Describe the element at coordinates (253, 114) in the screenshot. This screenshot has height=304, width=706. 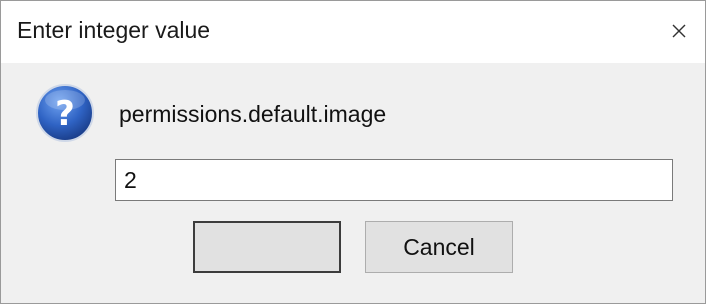
I see `prompt-label: permissions.default.image` at that location.